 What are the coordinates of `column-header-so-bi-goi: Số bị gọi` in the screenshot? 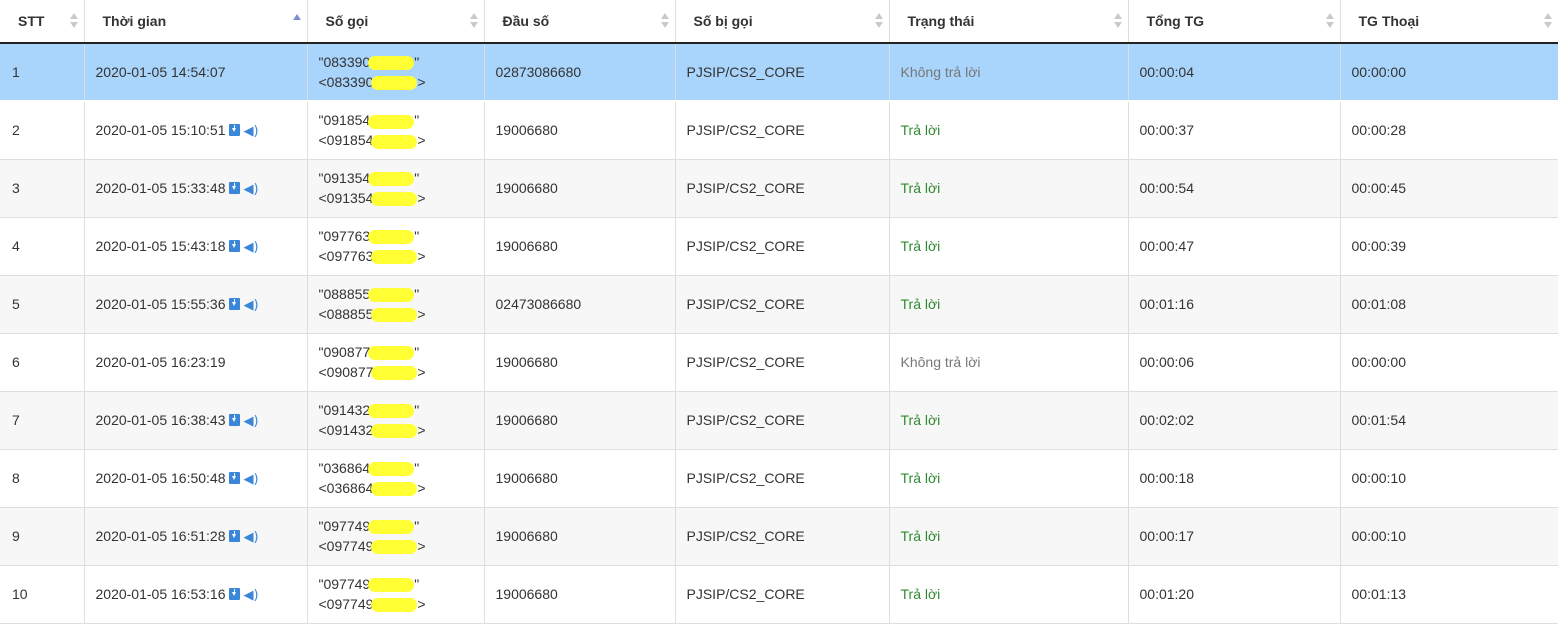 It's located at (782, 22).